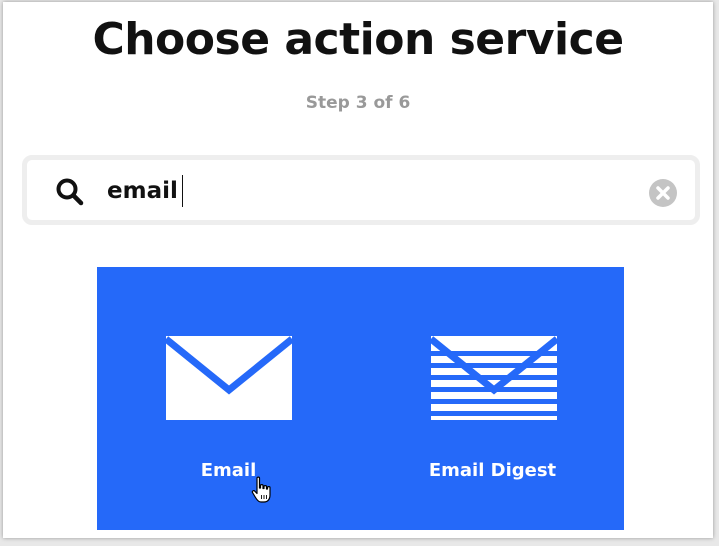  I want to click on search-box, so click(361, 190).